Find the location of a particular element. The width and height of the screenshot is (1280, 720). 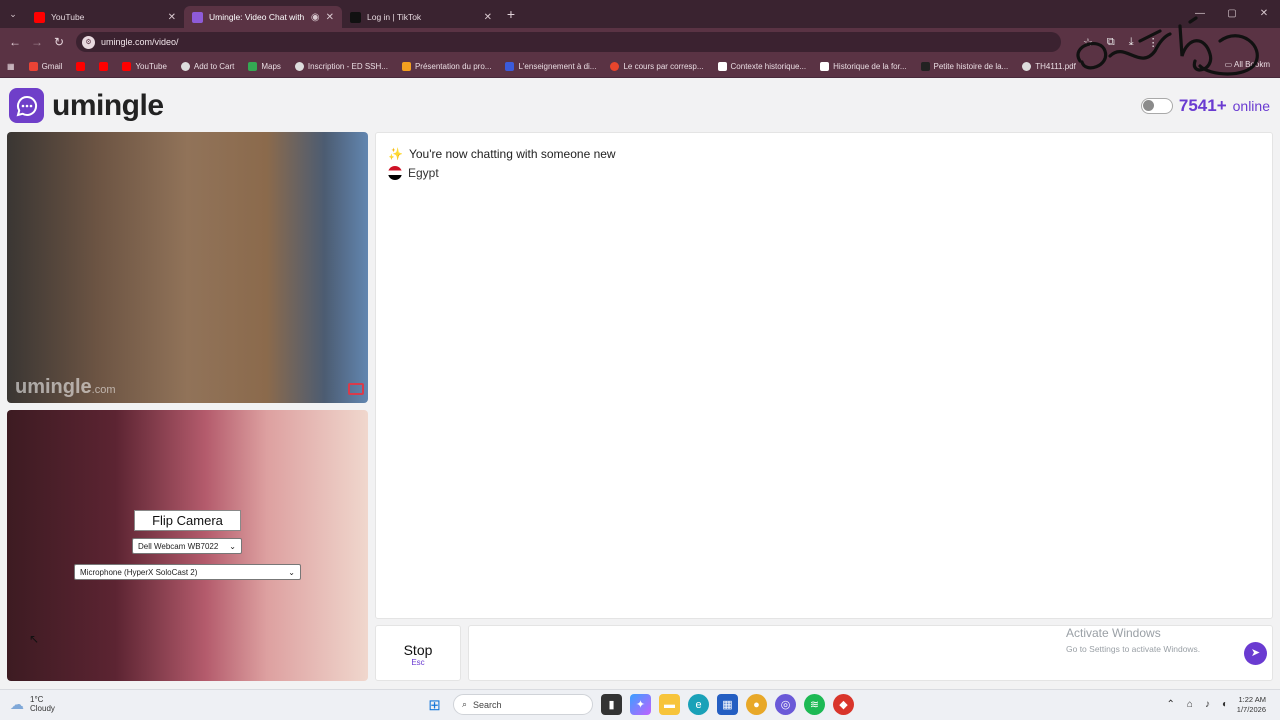

tab-umingle: Umingle: Video Chat with S ◉ ✕ is located at coordinates (263, 17).